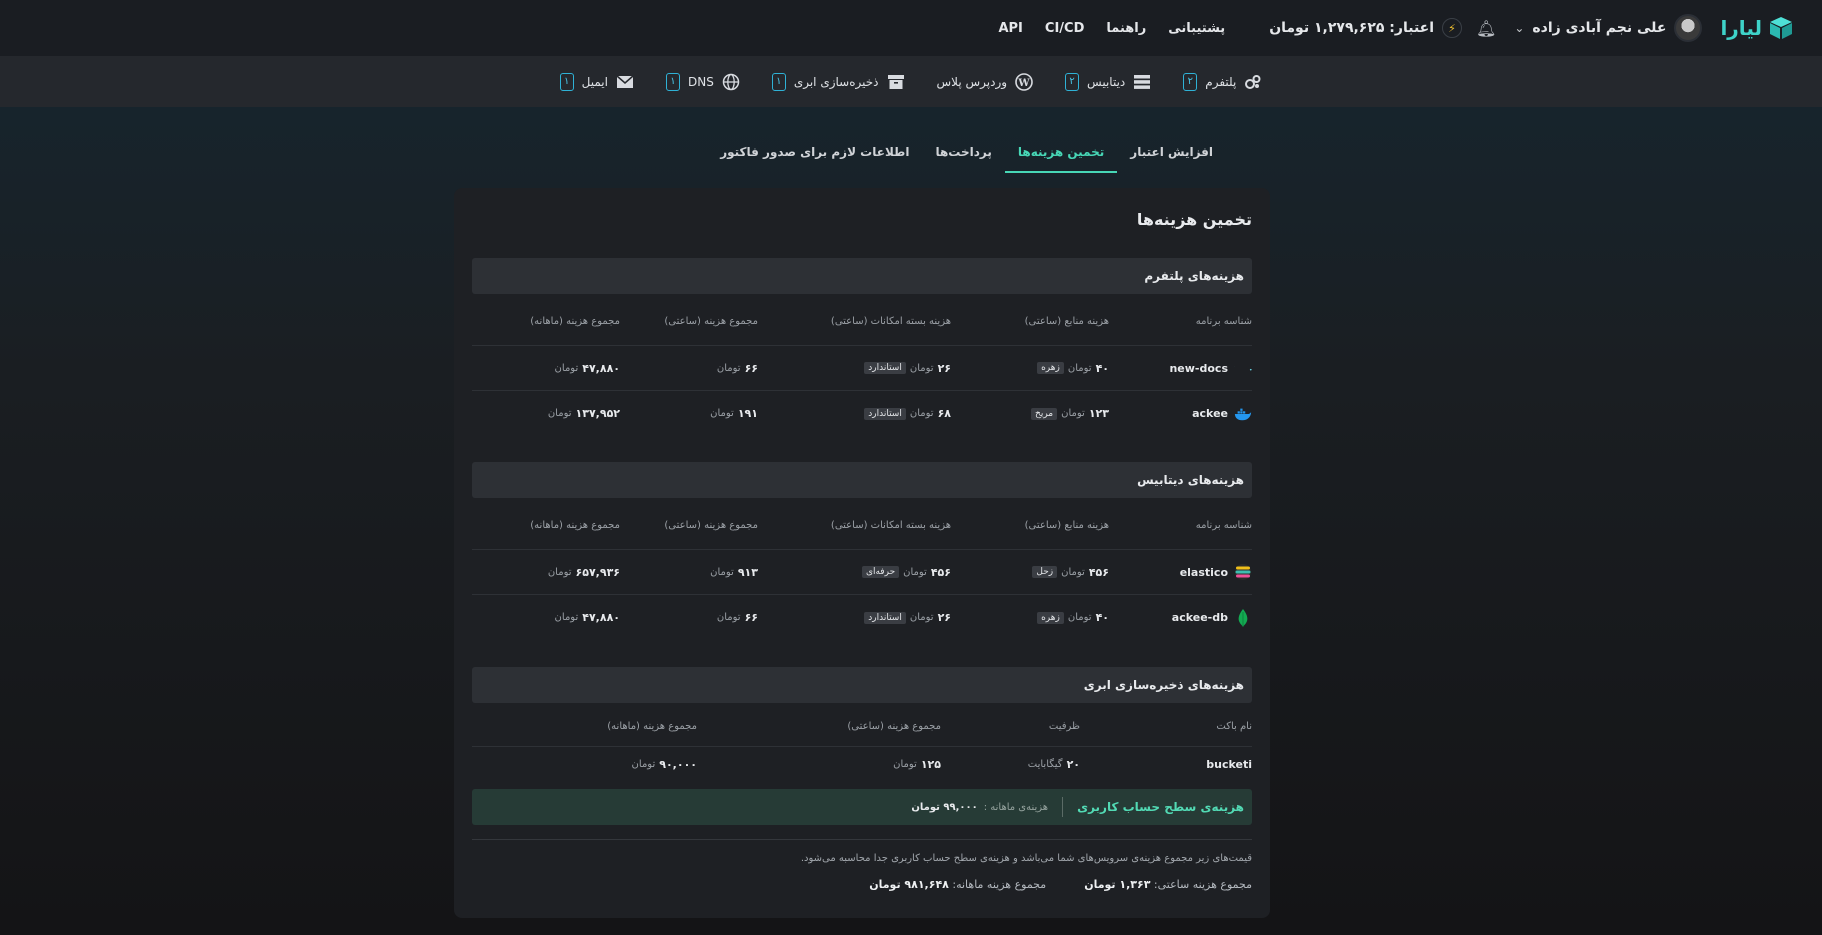 This screenshot has width=1822, height=935. What do you see at coordinates (1243, 572) in the screenshot?
I see `elastic-icon` at bounding box center [1243, 572].